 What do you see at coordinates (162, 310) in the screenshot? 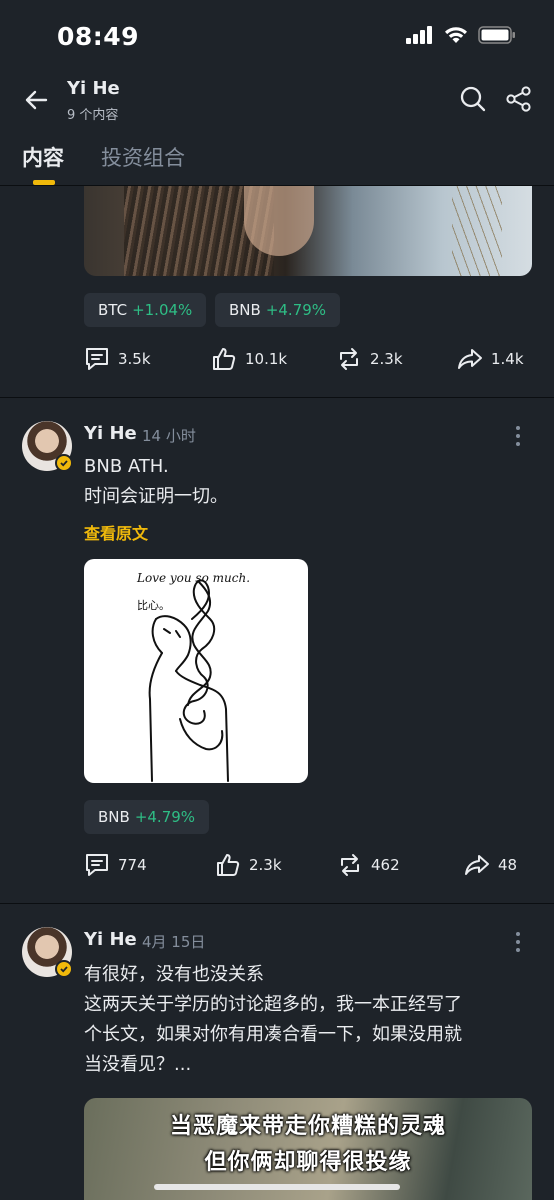
I see `coin-change: +1.04%` at bounding box center [162, 310].